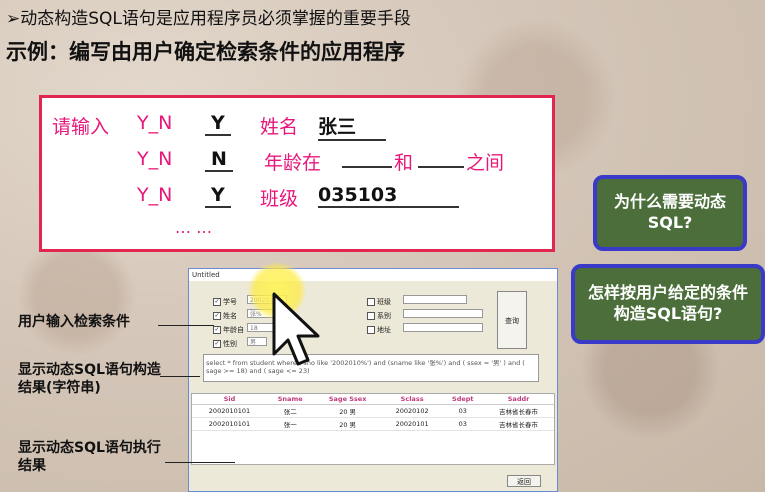 The height and width of the screenshot is (492, 765). I want to click on field-label: 年龄在, so click(293, 163).